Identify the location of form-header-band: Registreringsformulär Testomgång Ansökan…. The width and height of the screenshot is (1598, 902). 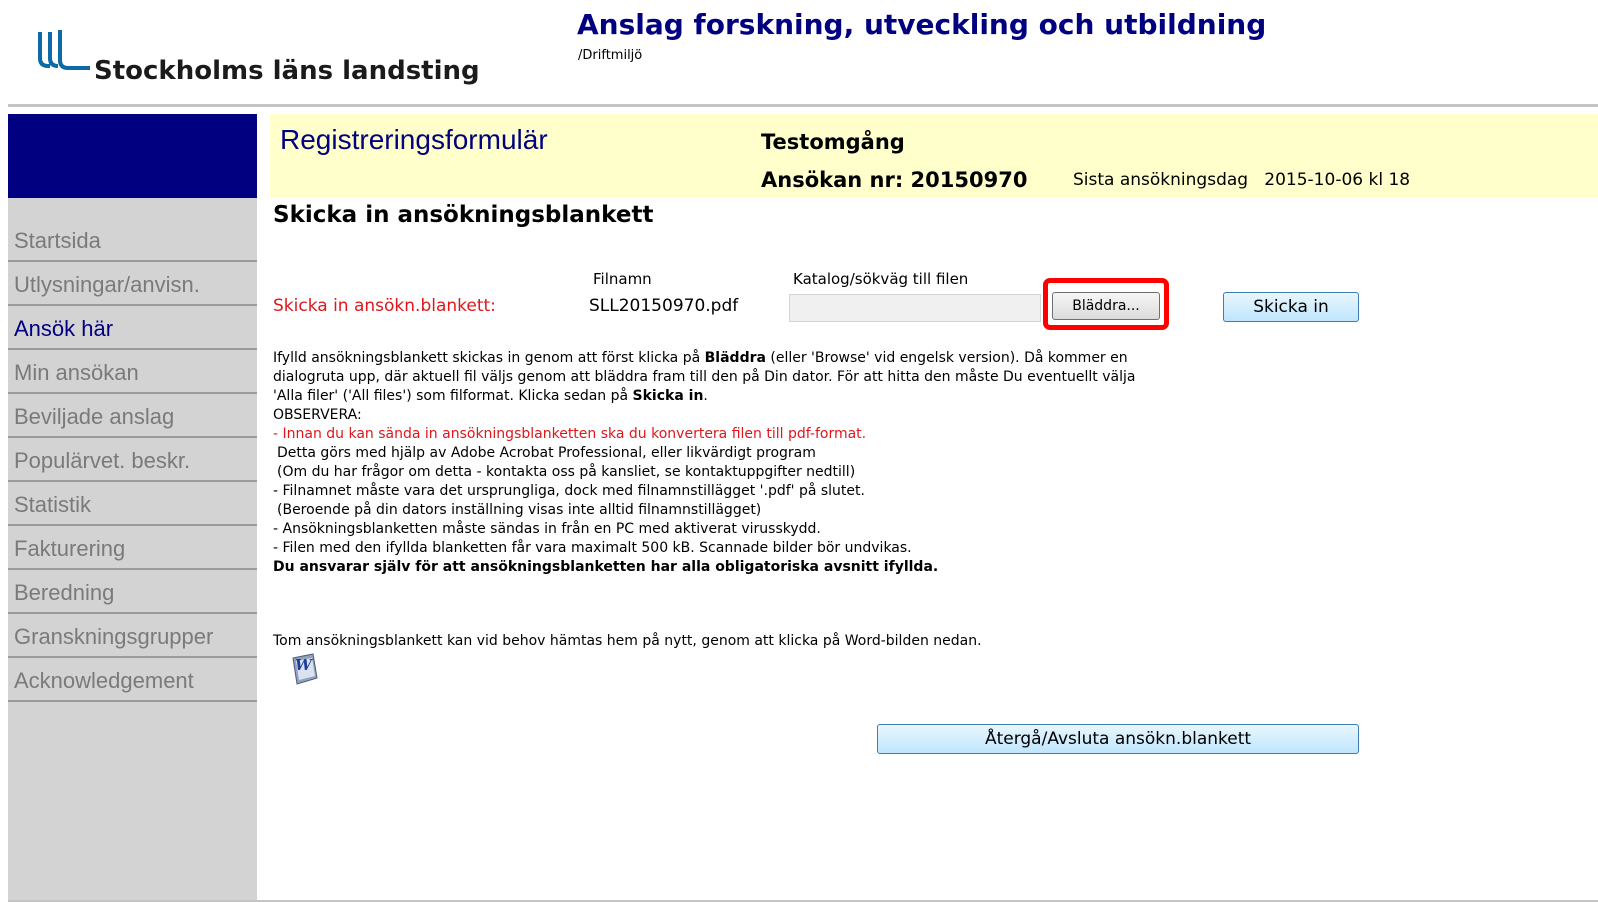
(934, 156).